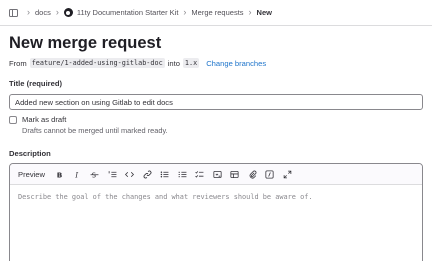 This screenshot has width=432, height=261. I want to click on breadcrumb-item-merge-requests: Merge requests, so click(217, 12).